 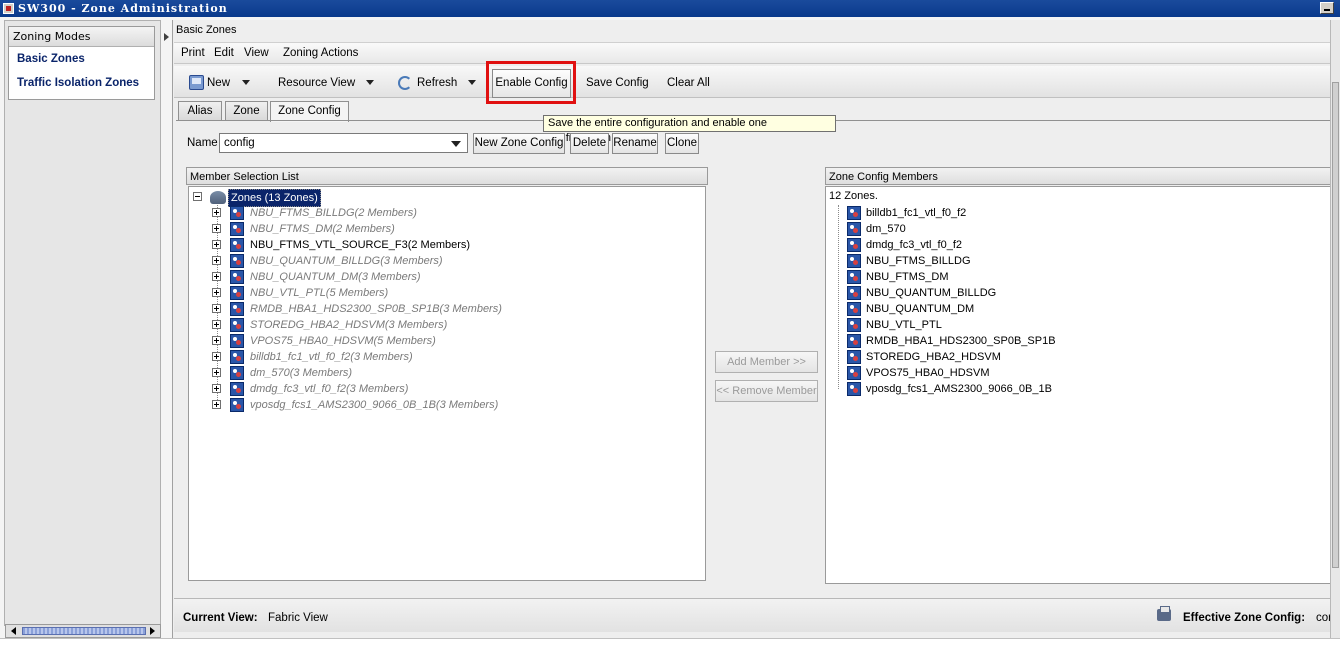 I want to click on zone-tree-item: NBU_FTMS_VTL_SOURCE_F3(2 Members), so click(x=372, y=245).